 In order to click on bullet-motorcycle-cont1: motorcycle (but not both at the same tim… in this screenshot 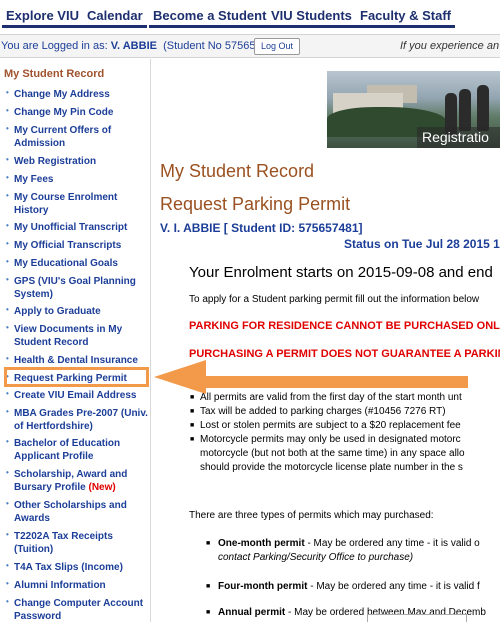, I will do `click(332, 453)`.